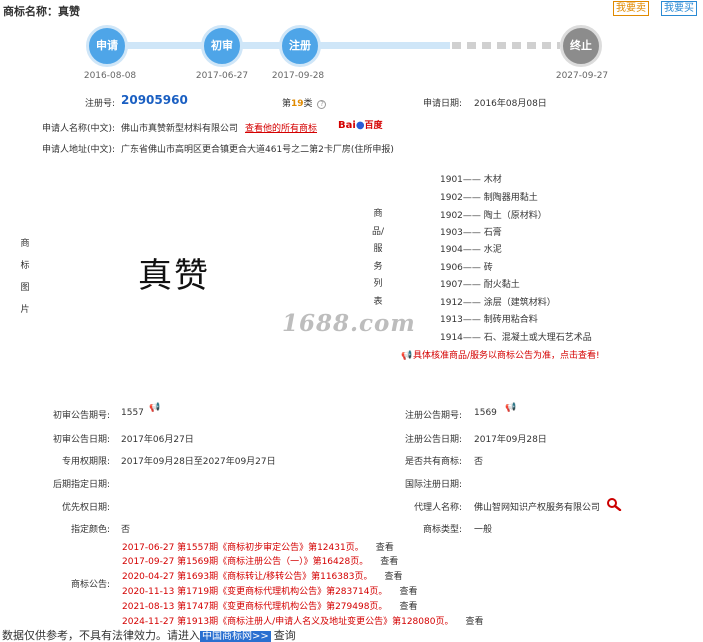 The image size is (703, 642). What do you see at coordinates (506, 45) in the screenshot?
I see `progress-dashes` at bounding box center [506, 45].